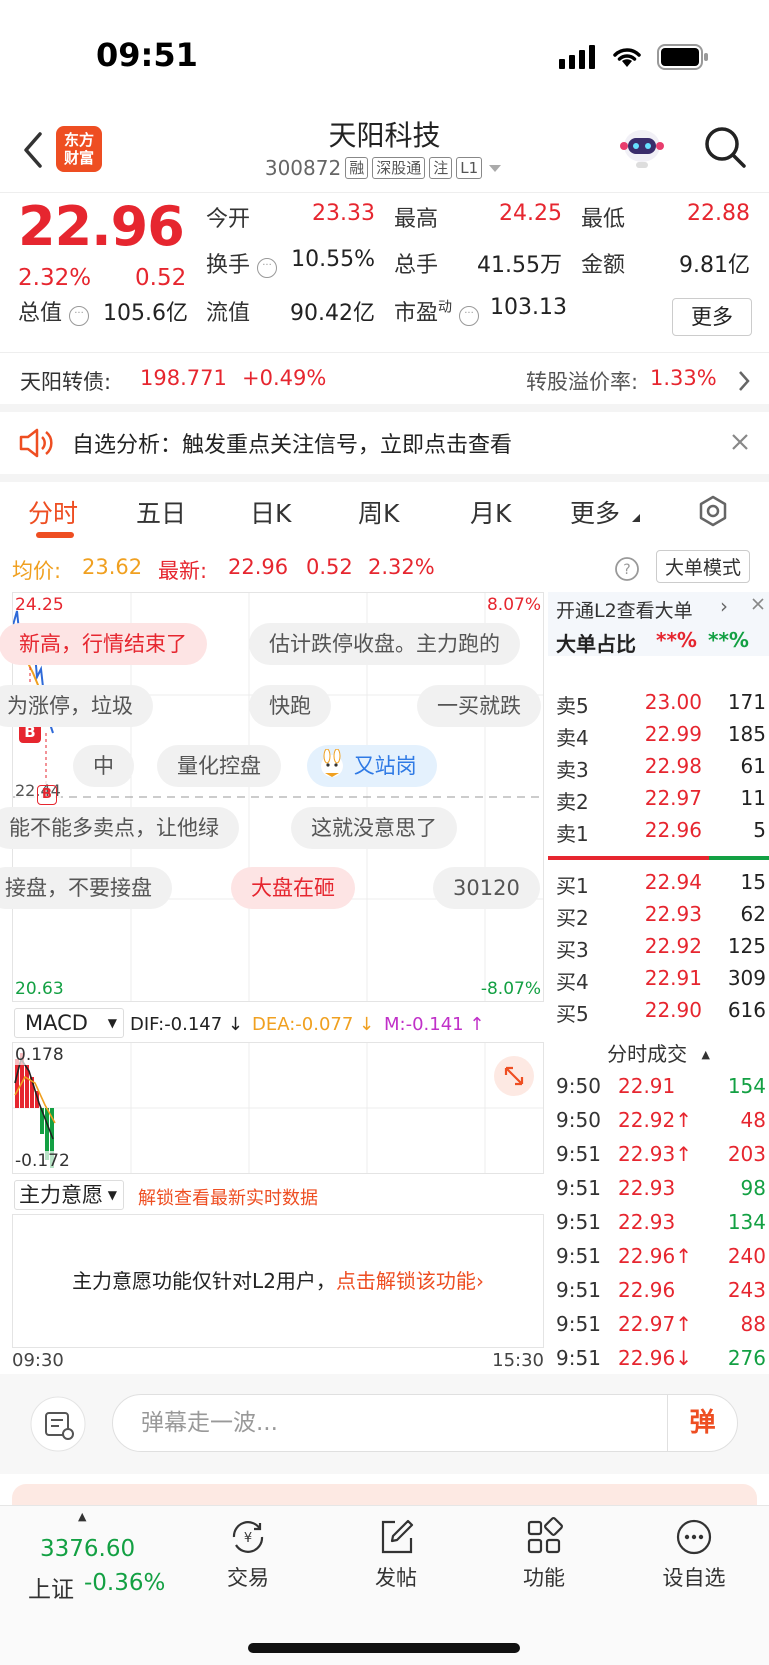  Describe the element at coordinates (183, 378) in the screenshot. I see `cb-price: 198.771` at that location.